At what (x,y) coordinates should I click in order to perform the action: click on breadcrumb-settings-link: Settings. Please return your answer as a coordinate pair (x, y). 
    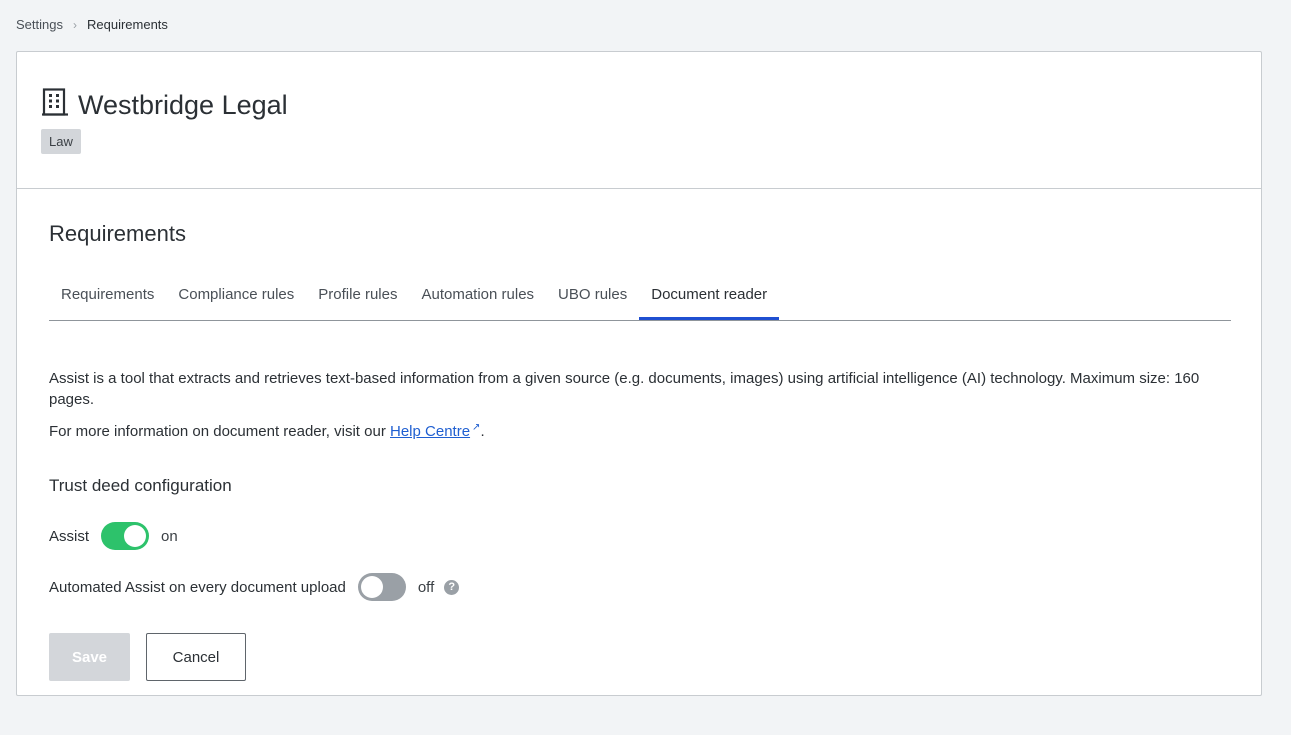
    Looking at the image, I should click on (39, 24).